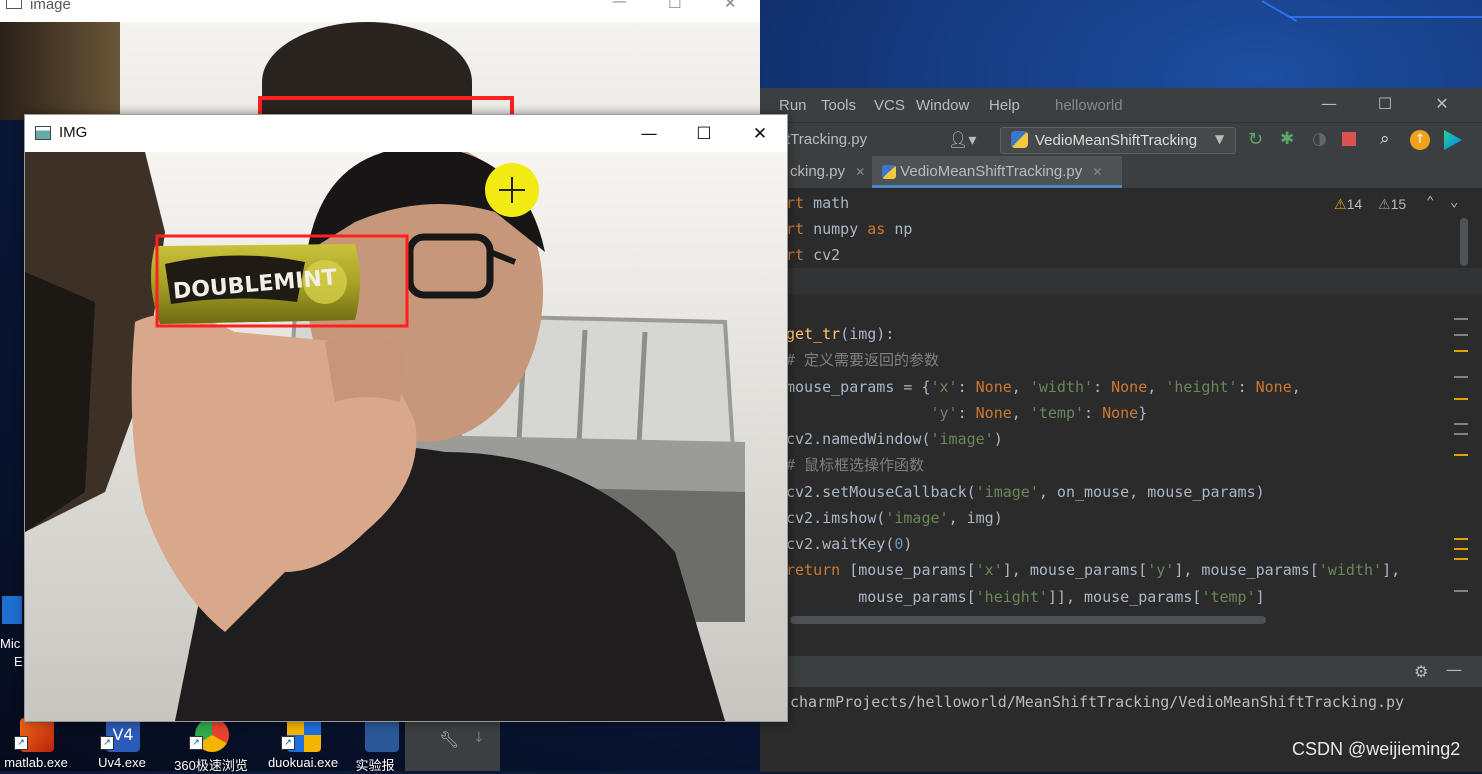 This screenshot has height=774, width=1482. What do you see at coordinates (1376, 749) in the screenshot?
I see `csdn-watermark: CSDN @weijieming2` at bounding box center [1376, 749].